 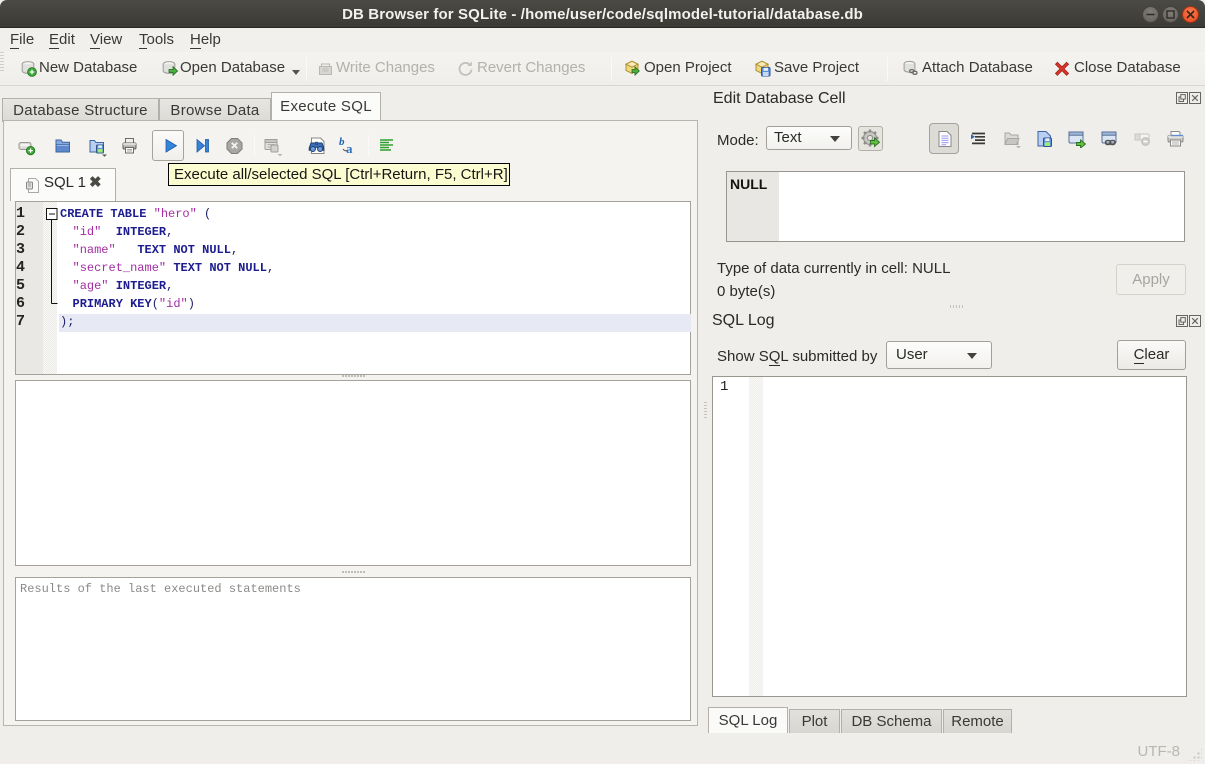 I want to click on svg-text: a, so click(x=349, y=148).